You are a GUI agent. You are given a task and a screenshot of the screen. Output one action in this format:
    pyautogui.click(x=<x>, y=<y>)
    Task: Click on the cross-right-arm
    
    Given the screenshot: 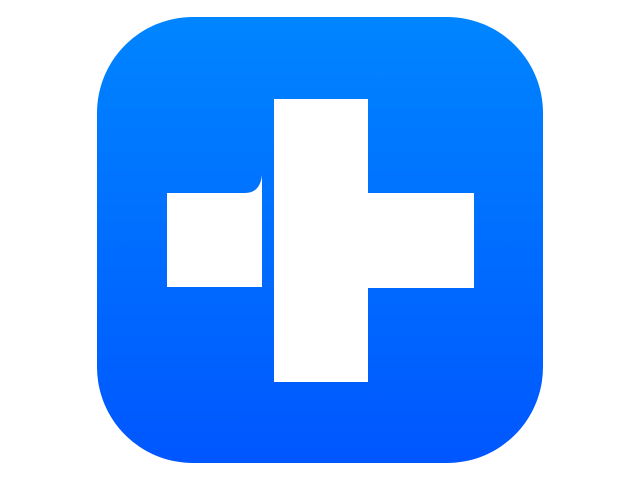 What is the action you would take?
    pyautogui.click(x=421, y=240)
    